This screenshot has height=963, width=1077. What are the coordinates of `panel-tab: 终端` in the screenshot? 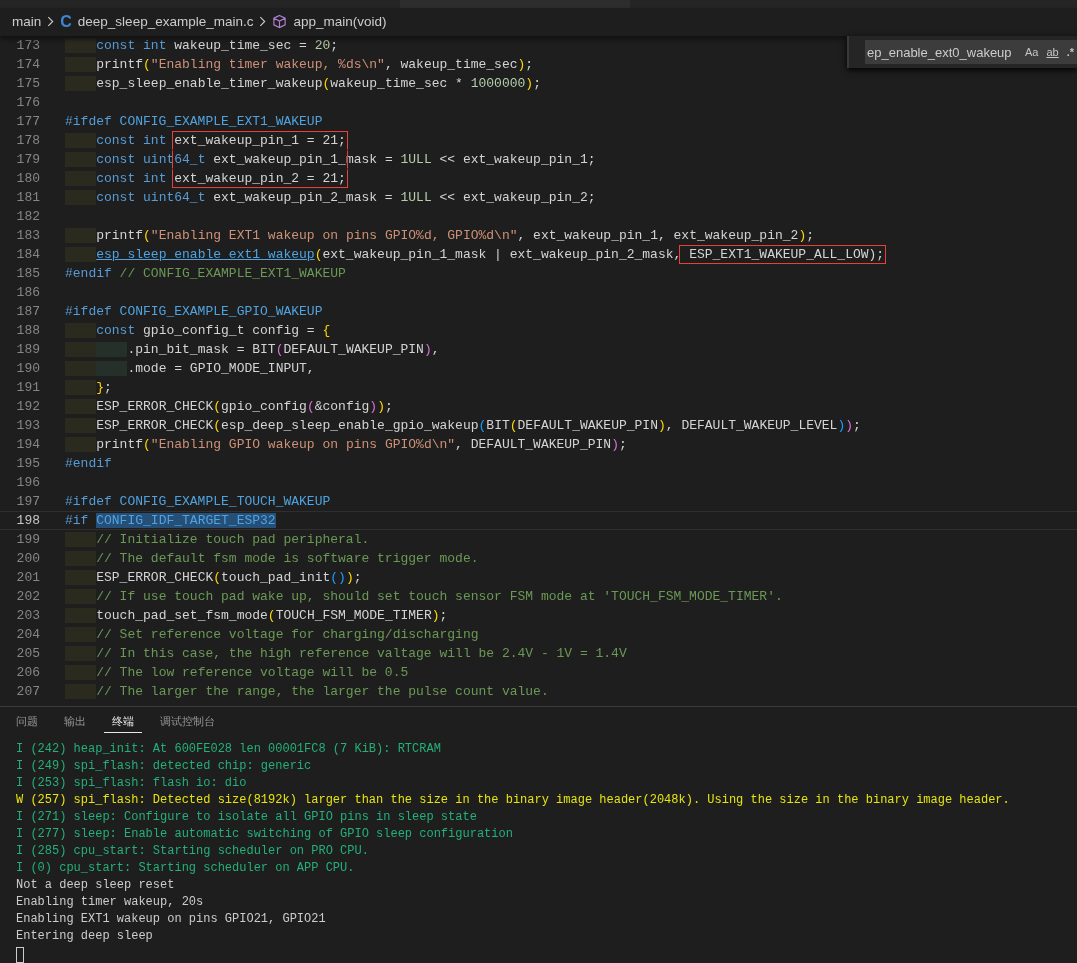 It's located at (123, 722).